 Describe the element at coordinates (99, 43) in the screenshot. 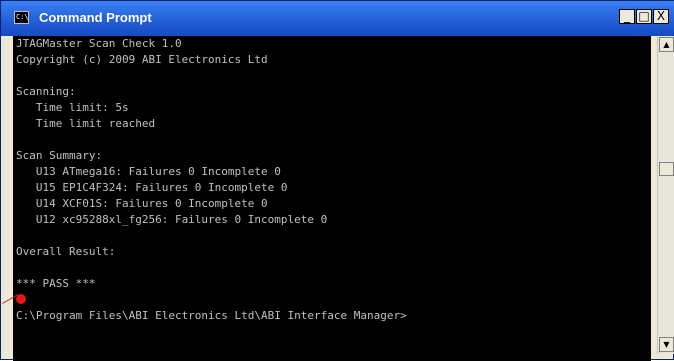

I see `console-line: JTAGMaster Scan Check 1.0` at that location.